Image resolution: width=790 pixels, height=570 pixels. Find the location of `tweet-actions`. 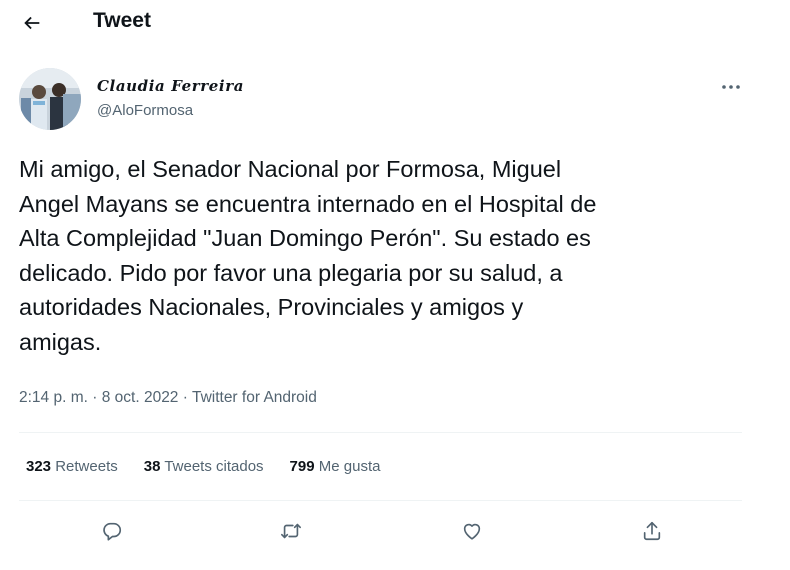

tweet-actions is located at coordinates (395, 531).